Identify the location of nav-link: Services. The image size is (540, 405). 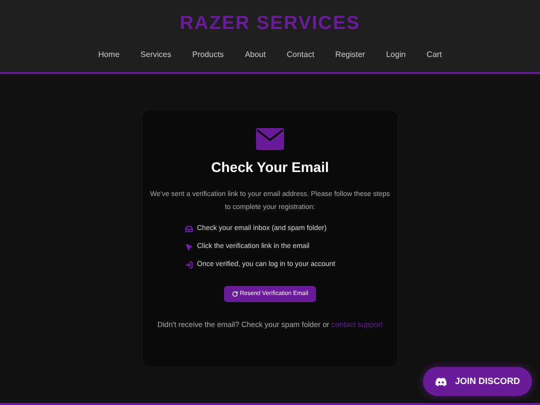
(156, 55).